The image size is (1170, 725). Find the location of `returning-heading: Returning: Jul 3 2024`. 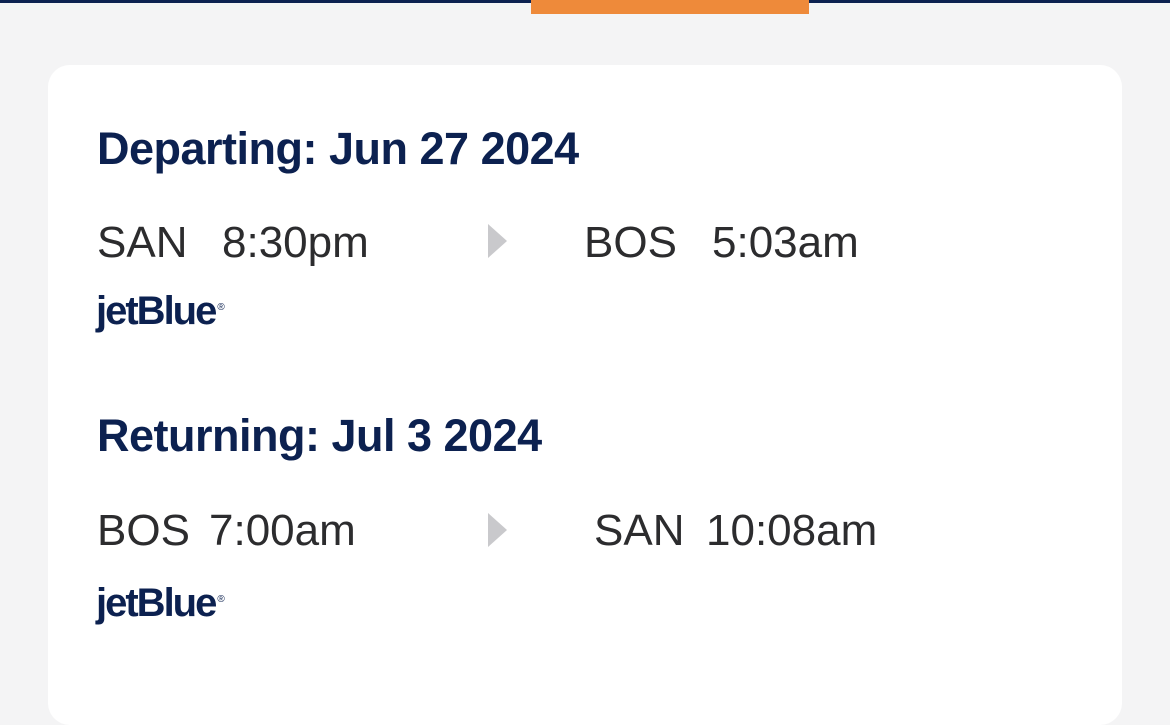

returning-heading: Returning: Jul 3 2024 is located at coordinates (319, 435).